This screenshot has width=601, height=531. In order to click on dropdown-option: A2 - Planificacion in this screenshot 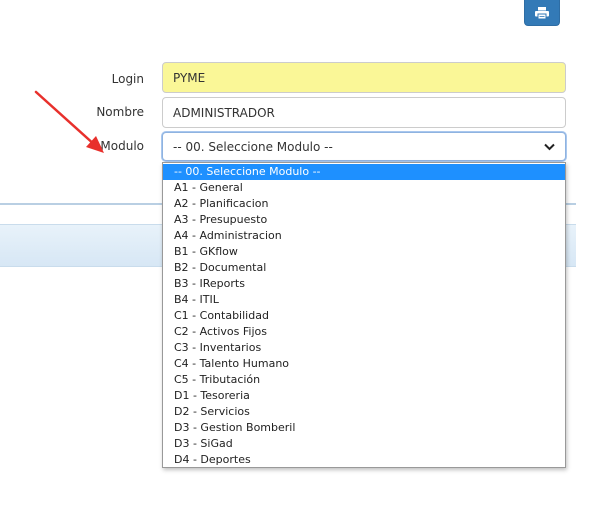, I will do `click(364, 204)`.